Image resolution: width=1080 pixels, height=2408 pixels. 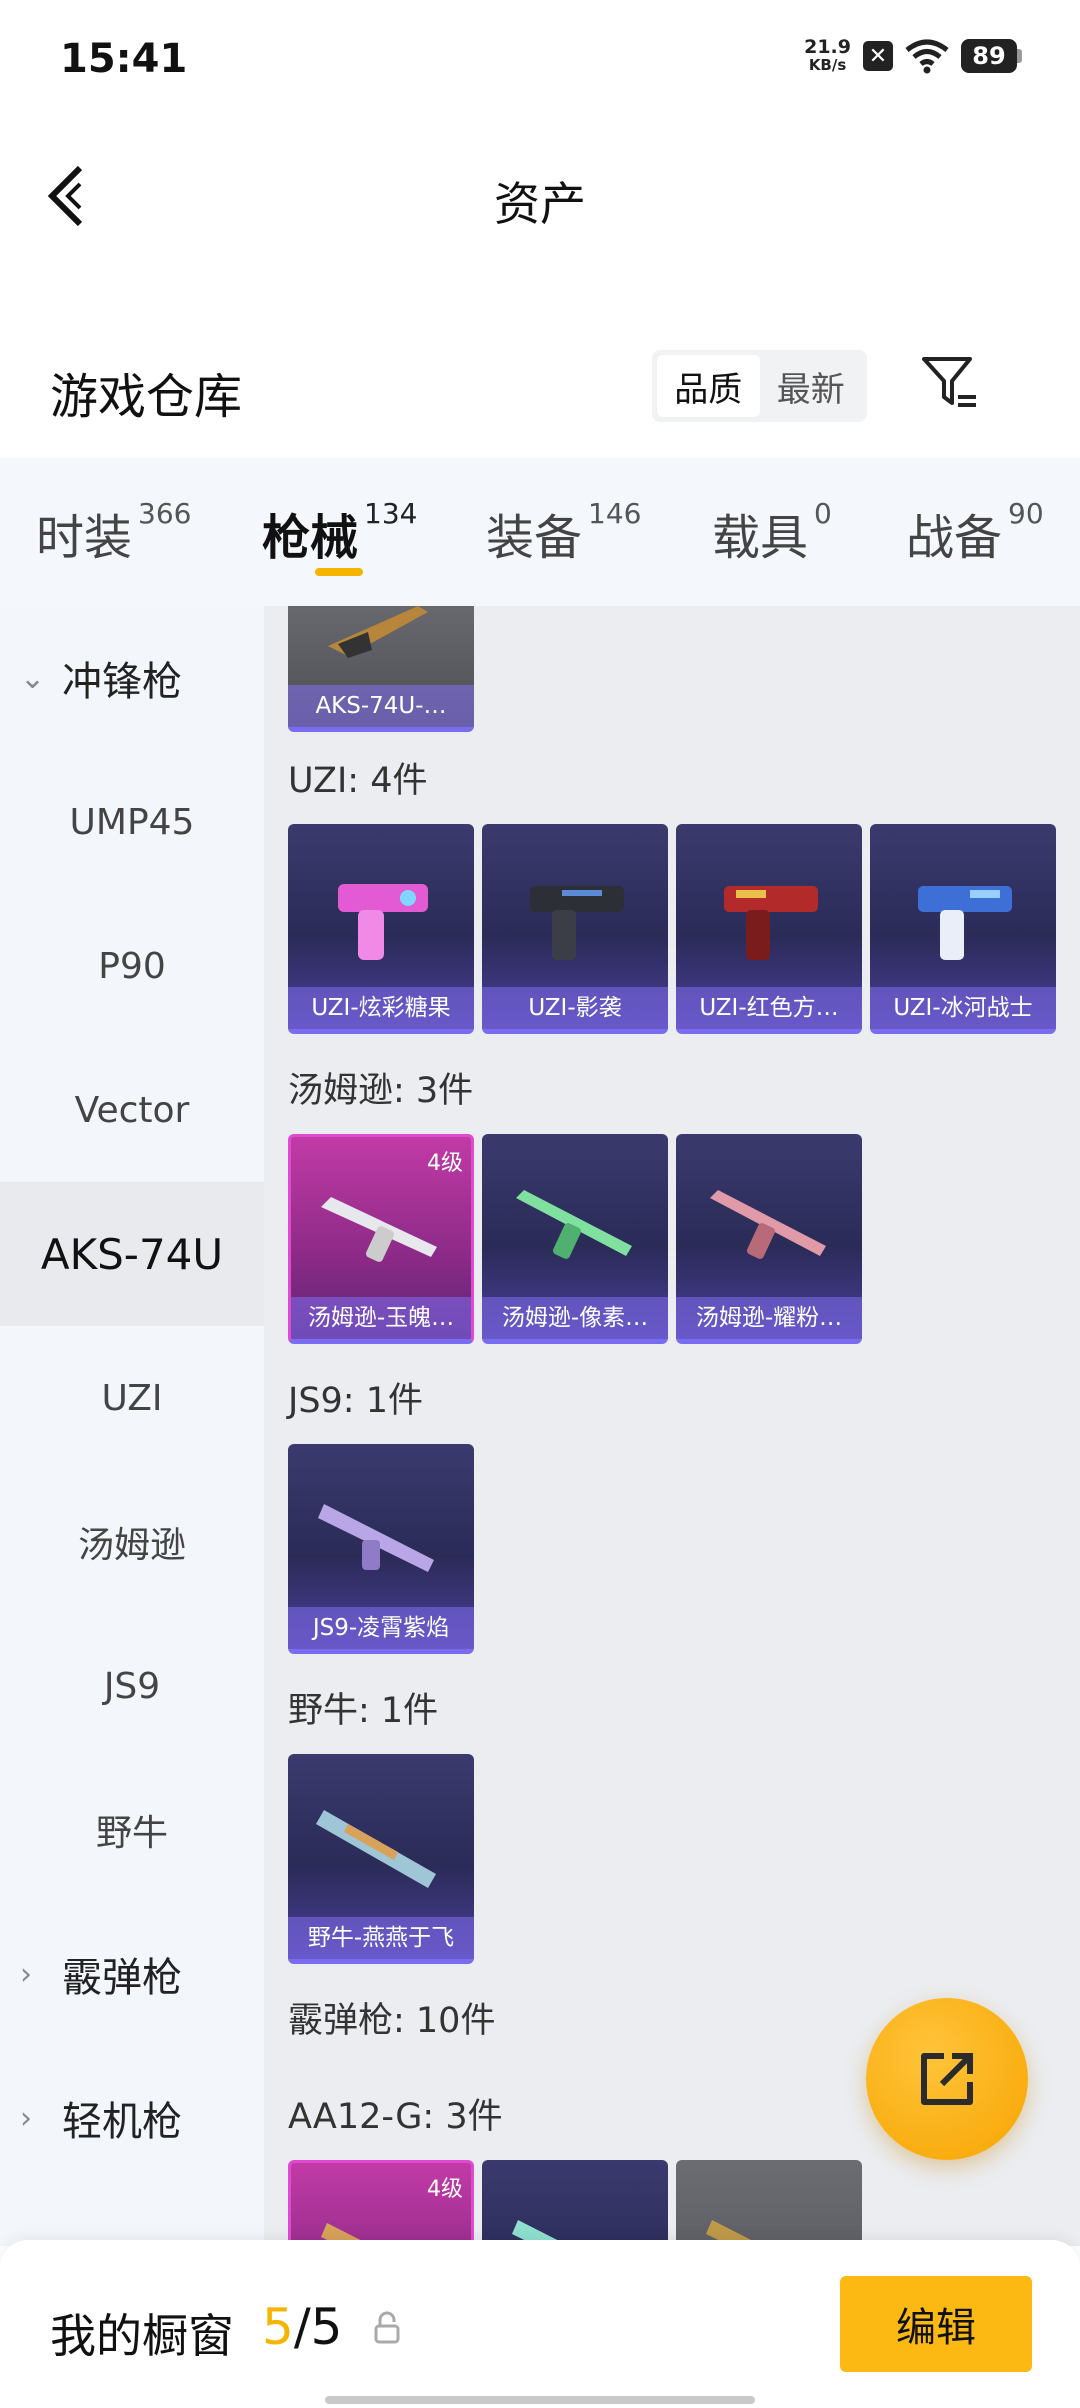 What do you see at coordinates (975, 532) in the screenshot?
I see `tab-supplies: 战备 90` at bounding box center [975, 532].